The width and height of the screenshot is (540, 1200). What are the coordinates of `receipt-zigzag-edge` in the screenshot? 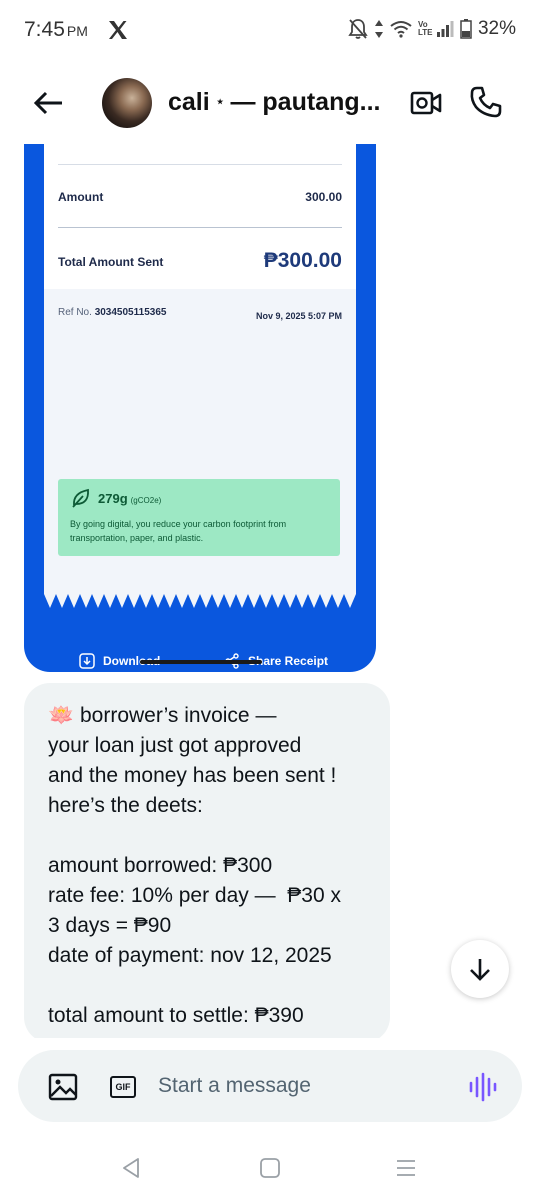 It's located at (200, 603).